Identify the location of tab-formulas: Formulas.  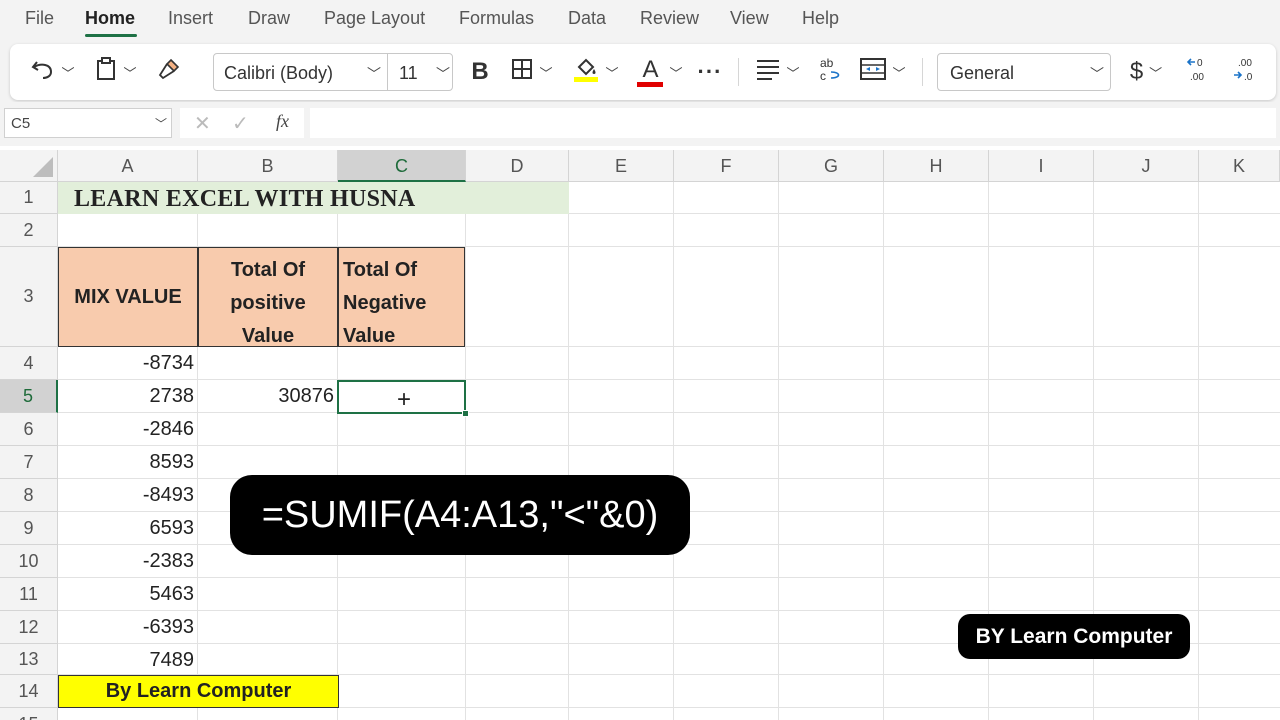
(496, 18).